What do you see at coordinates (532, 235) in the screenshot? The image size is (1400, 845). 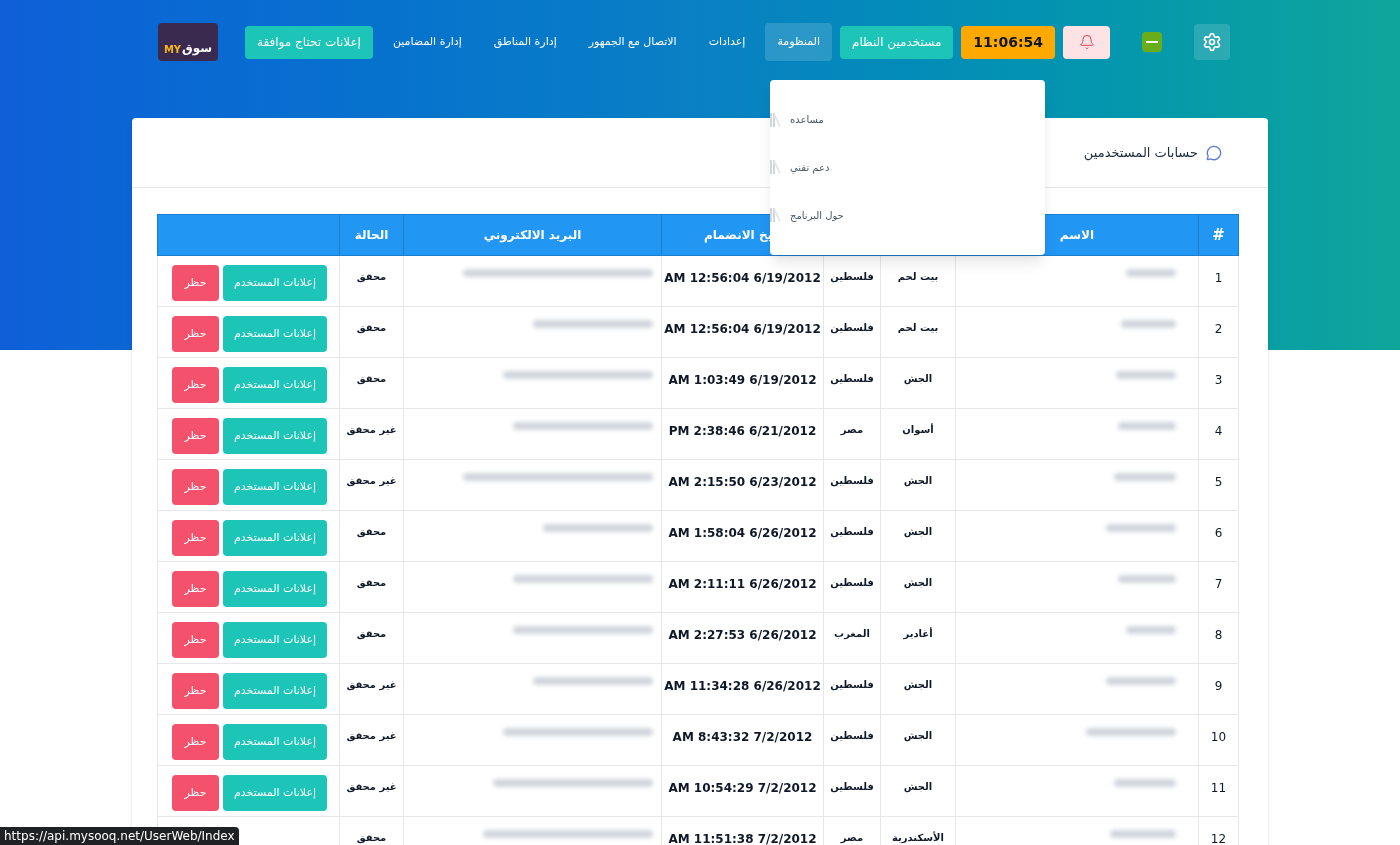 I see `column-header: البريد الالكتروني` at bounding box center [532, 235].